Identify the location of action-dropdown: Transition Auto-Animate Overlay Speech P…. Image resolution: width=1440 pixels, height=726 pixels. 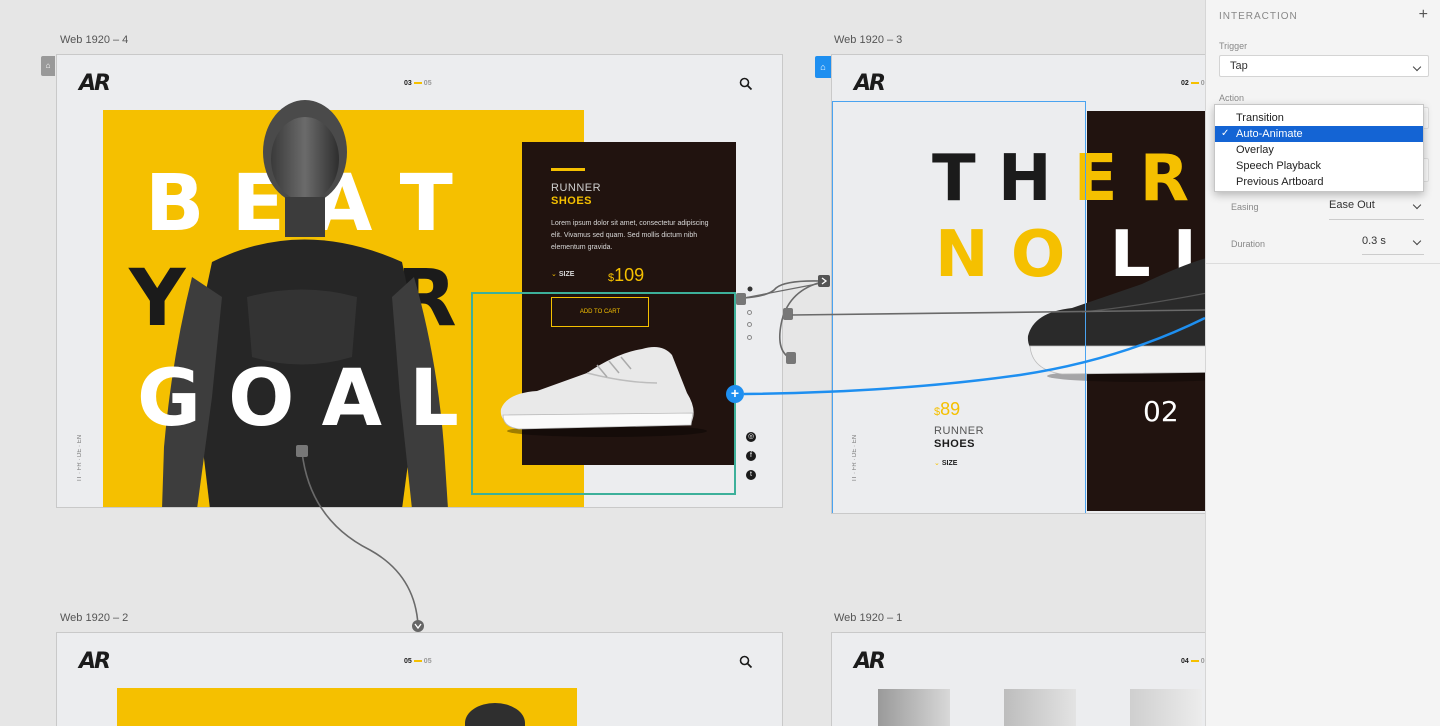
(1319, 148).